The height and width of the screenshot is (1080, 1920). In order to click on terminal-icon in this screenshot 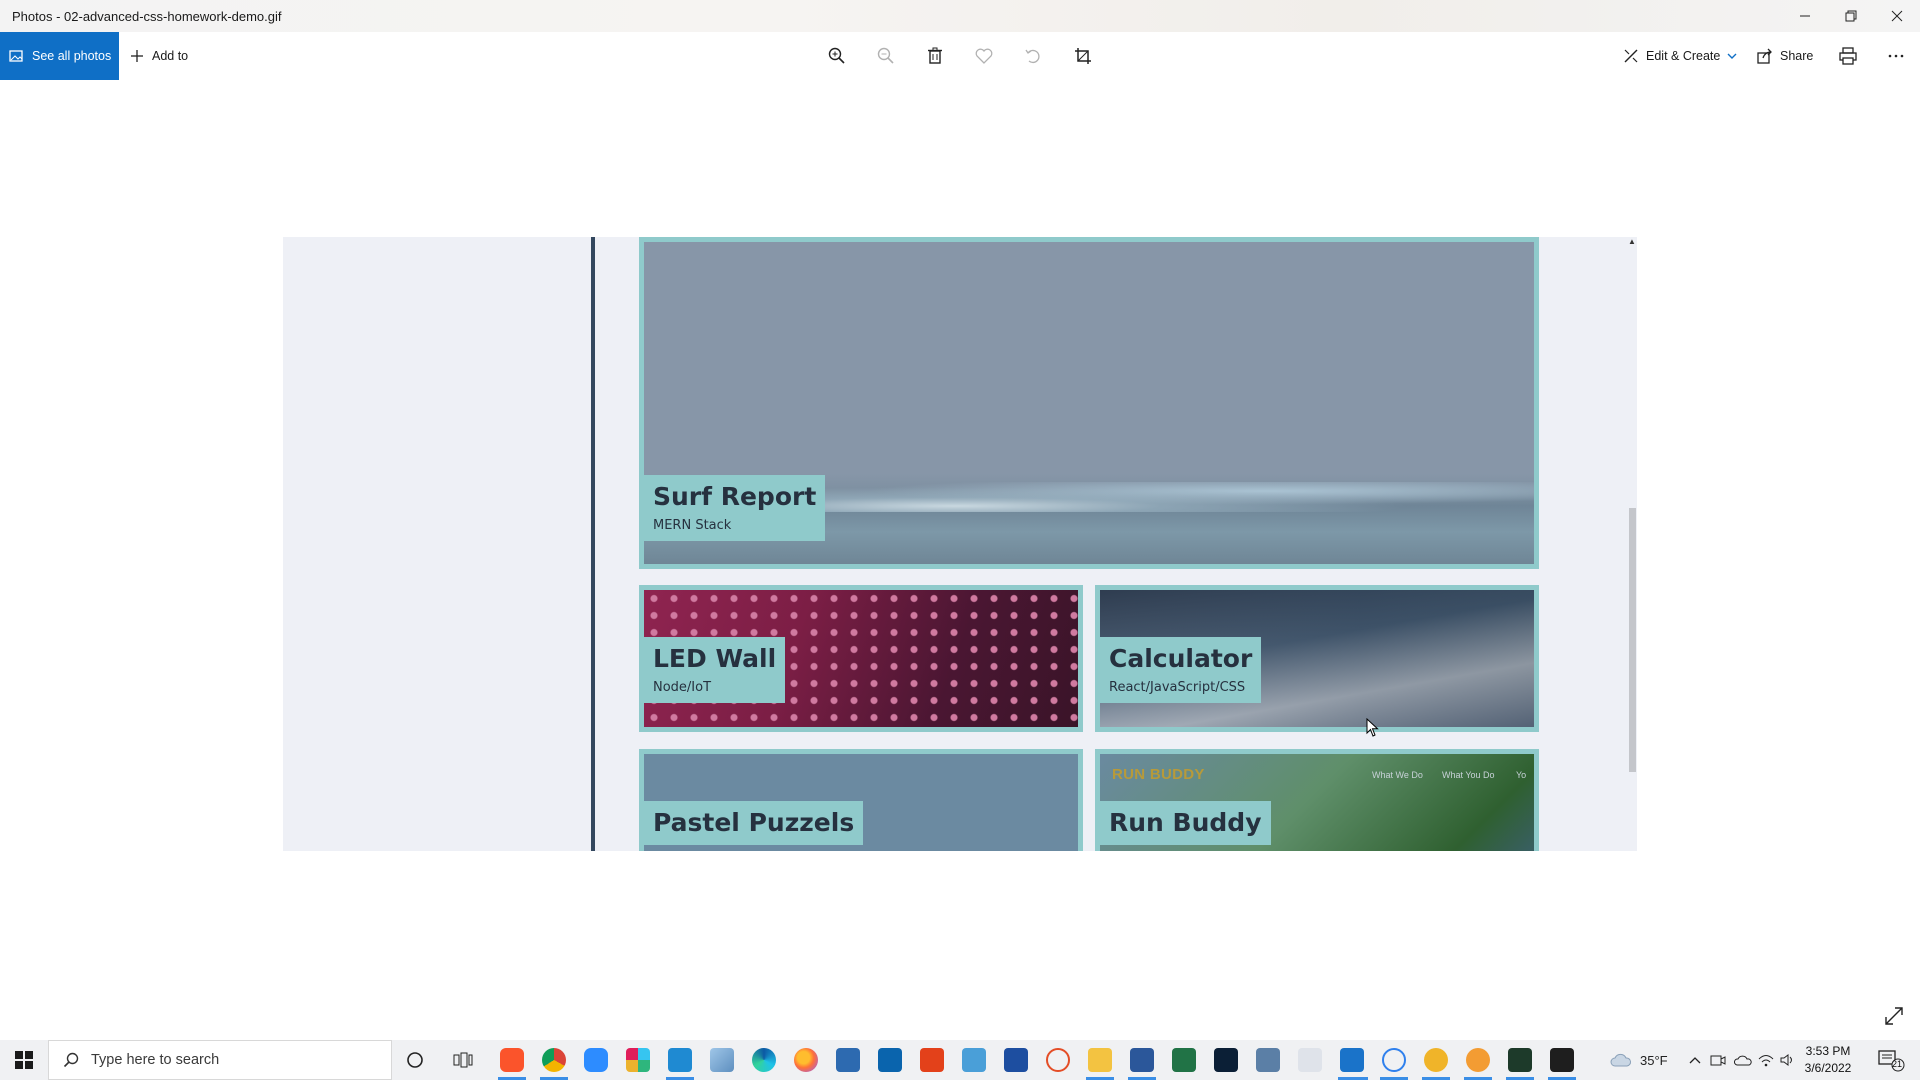, I will do `click(1226, 1060)`.